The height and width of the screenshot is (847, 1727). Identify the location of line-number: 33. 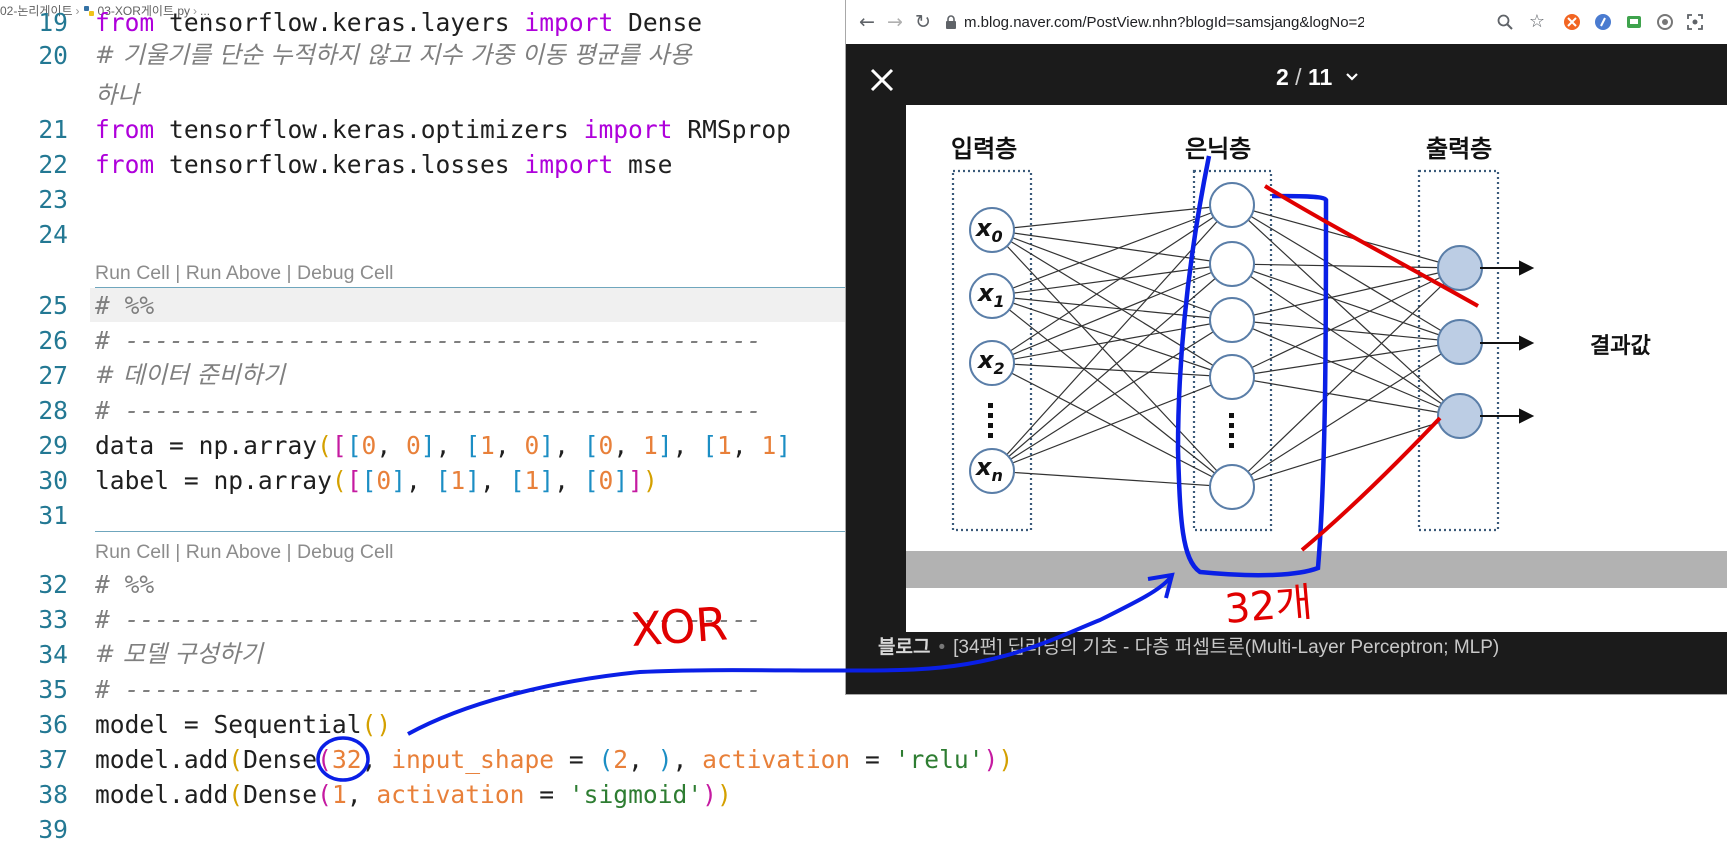
(53, 619).